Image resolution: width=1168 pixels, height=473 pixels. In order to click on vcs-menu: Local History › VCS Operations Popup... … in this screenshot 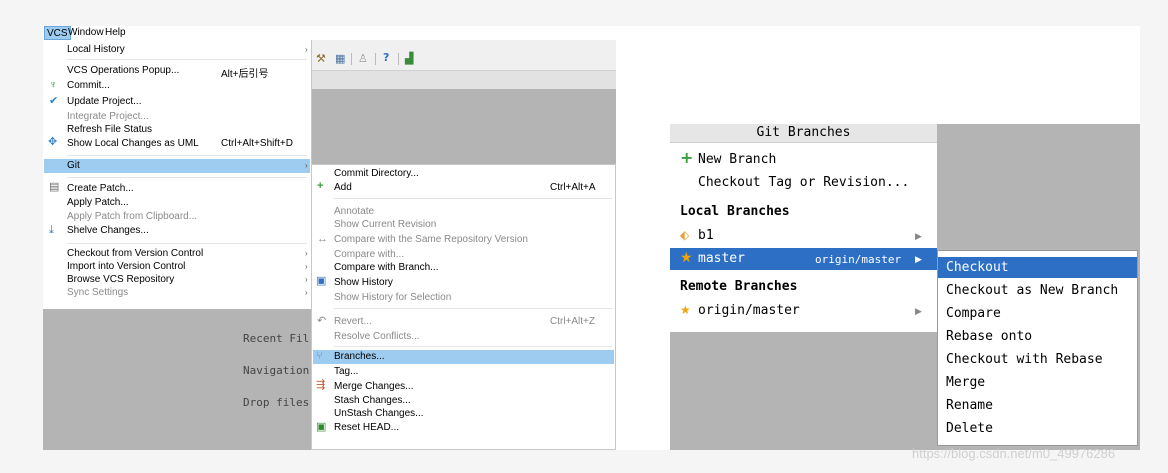, I will do `click(177, 174)`.